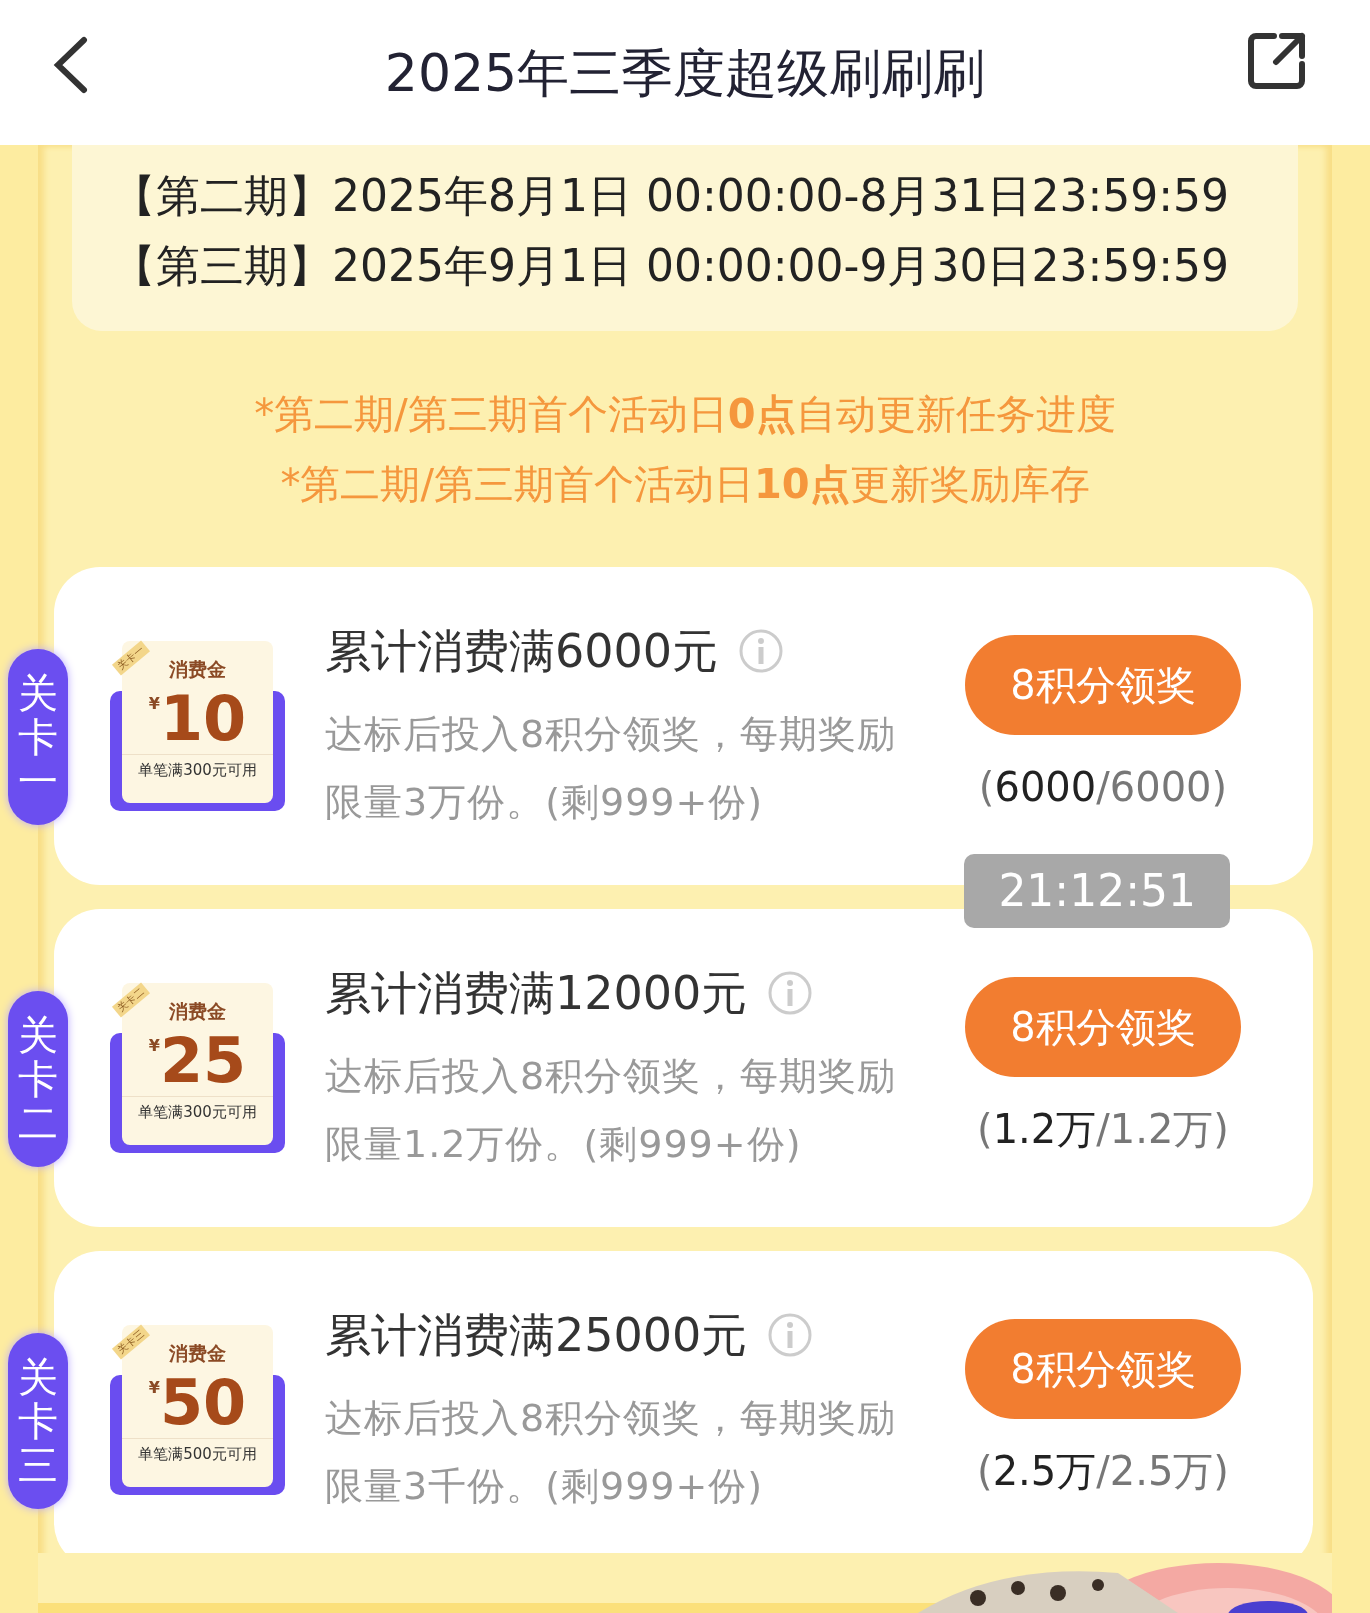  I want to click on stage-tab: 关卡一, so click(38, 737).